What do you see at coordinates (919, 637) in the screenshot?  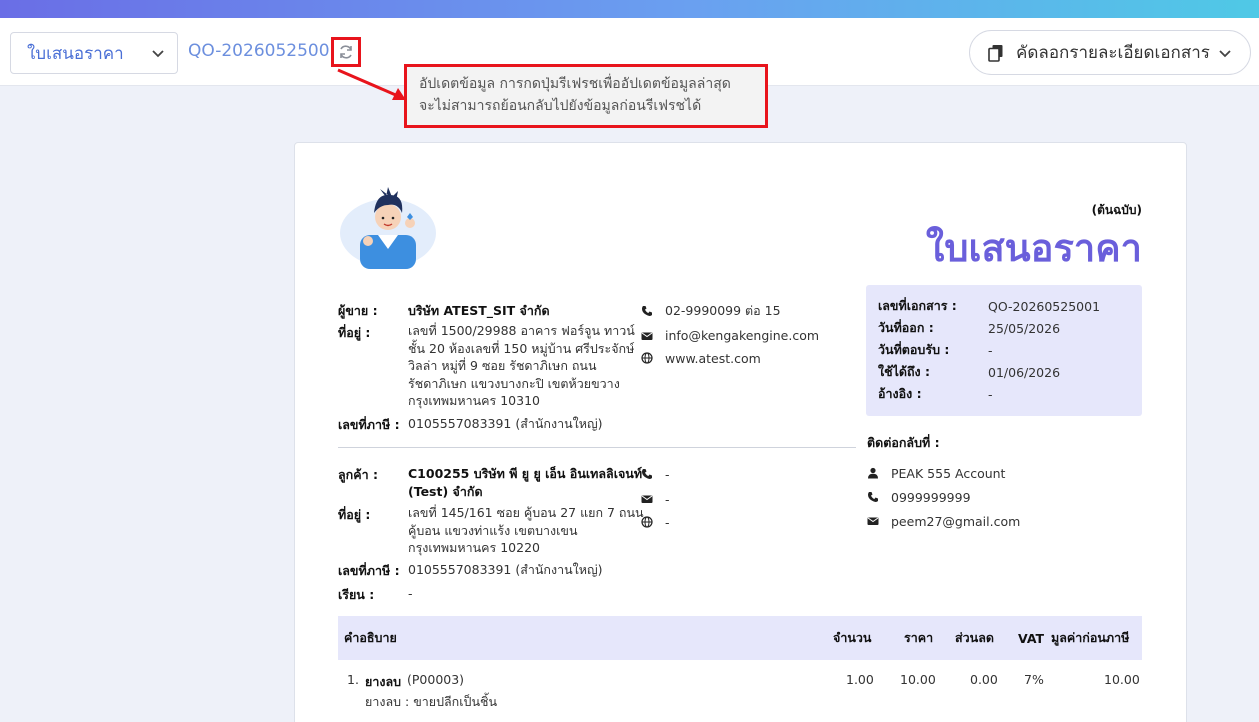 I see `col-price: ราคา` at bounding box center [919, 637].